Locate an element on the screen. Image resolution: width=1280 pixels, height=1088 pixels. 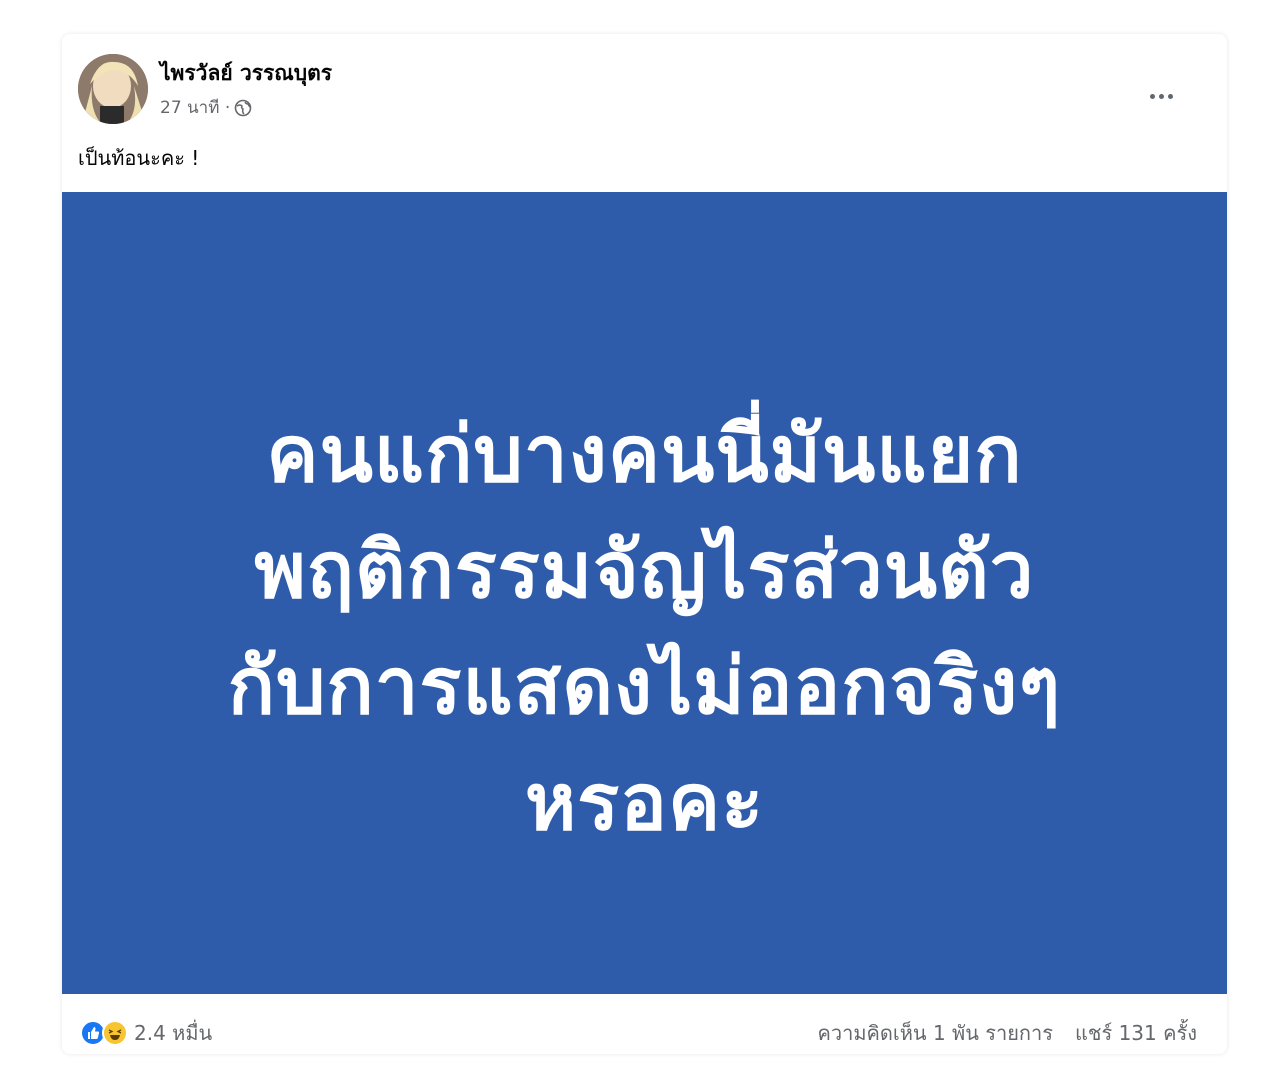
image-text-line: พฤติกรรมจัญไรส่วนตัว is located at coordinates (644, 571).